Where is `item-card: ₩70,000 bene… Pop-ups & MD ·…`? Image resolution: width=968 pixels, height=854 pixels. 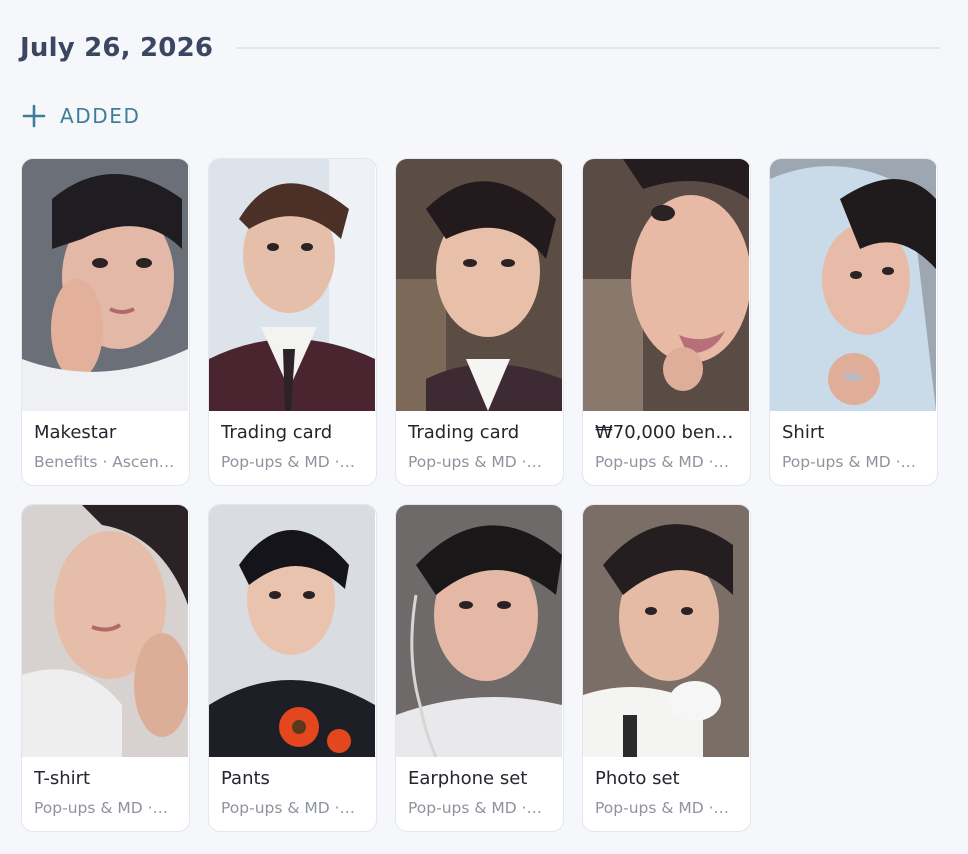 item-card: ₩70,000 bene… Pop-ups & MD ·… is located at coordinates (666, 322).